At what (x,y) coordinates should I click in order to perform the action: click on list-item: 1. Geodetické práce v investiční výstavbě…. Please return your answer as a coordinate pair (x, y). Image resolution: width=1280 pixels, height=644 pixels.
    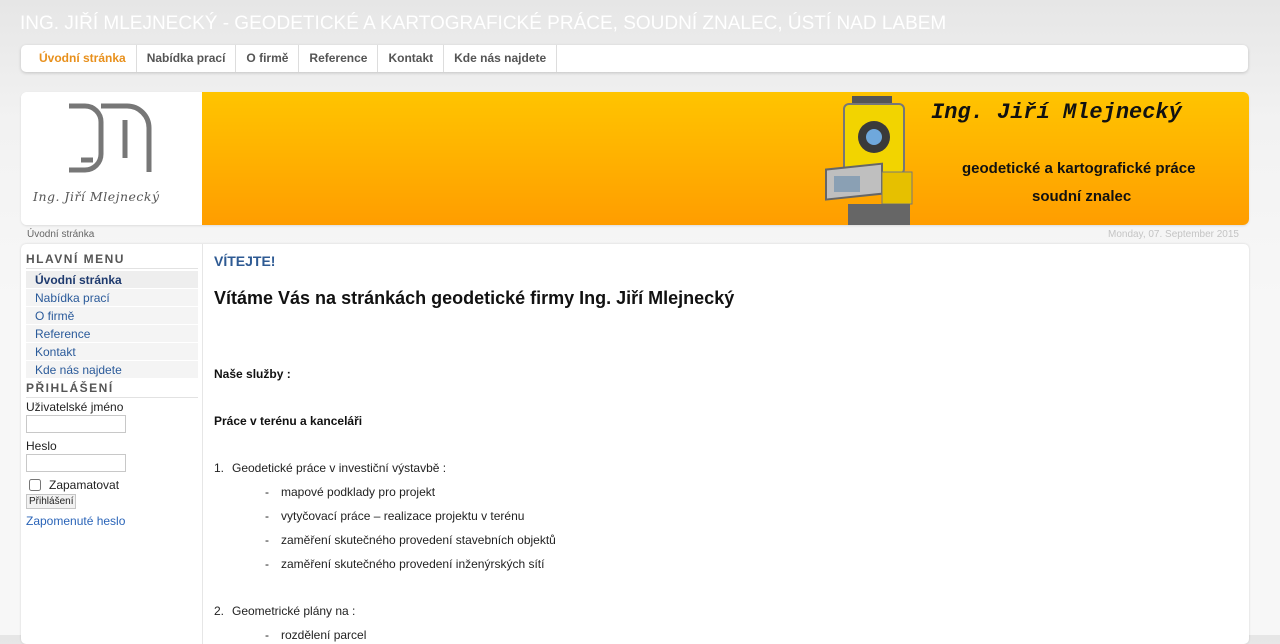
    Looking at the image, I should click on (330, 468).